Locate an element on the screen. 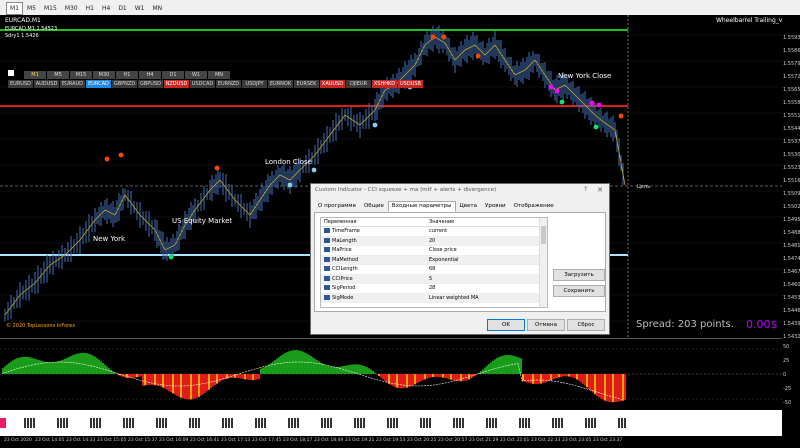  param-row: CCILength 68 is located at coordinates (434, 270).